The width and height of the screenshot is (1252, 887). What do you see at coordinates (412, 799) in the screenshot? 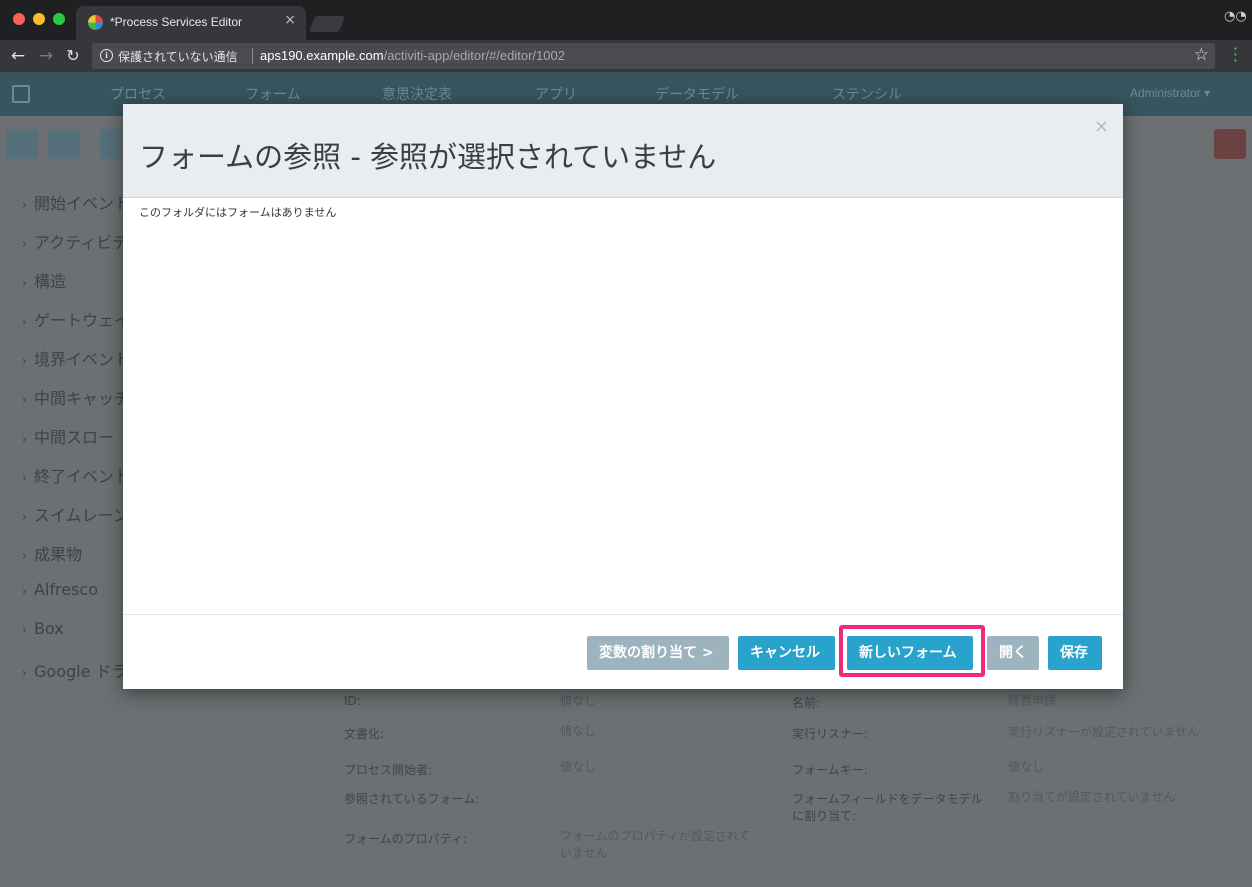
I see `prop-refform-label: 参照されているフォーム:` at bounding box center [412, 799].